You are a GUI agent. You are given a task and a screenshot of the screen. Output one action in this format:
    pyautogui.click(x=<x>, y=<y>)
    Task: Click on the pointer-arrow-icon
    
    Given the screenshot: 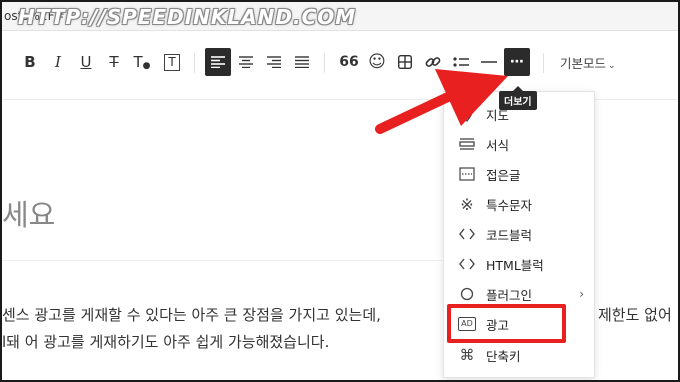 What is the action you would take?
    pyautogui.click(x=441, y=101)
    